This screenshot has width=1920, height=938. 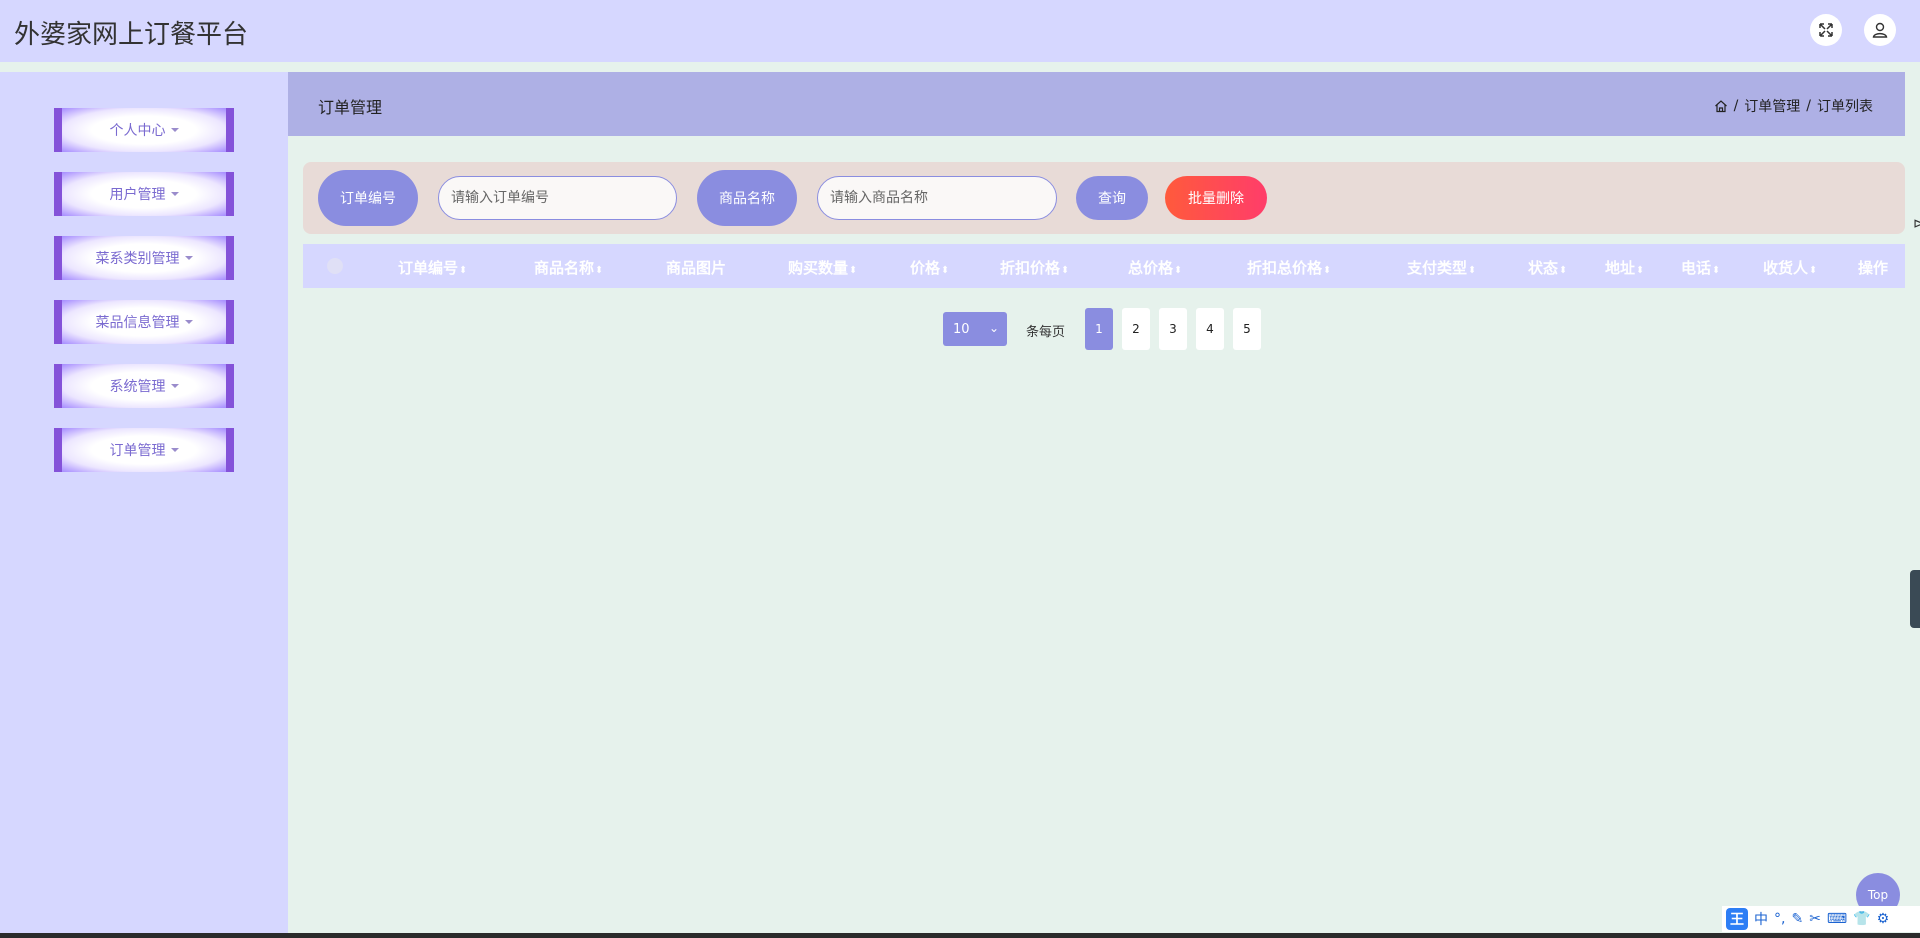 What do you see at coordinates (368, 198) in the screenshot?
I see `order-no-label: 订单编号` at bounding box center [368, 198].